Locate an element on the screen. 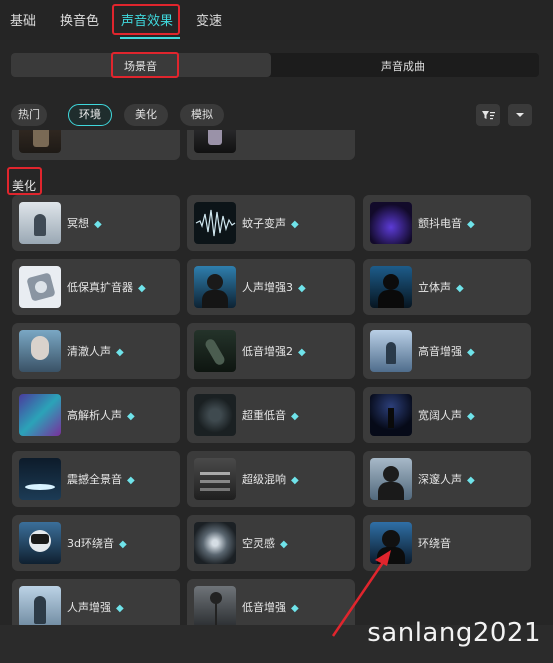 The image size is (553, 663). subtab-sound-to-song: 声音成曲 is located at coordinates (403, 66).